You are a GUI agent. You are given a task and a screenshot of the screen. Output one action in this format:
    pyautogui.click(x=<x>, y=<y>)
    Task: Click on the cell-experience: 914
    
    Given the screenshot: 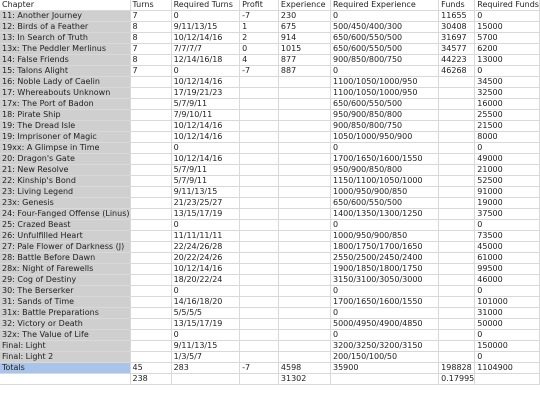 What is the action you would take?
    pyautogui.click(x=304, y=38)
    